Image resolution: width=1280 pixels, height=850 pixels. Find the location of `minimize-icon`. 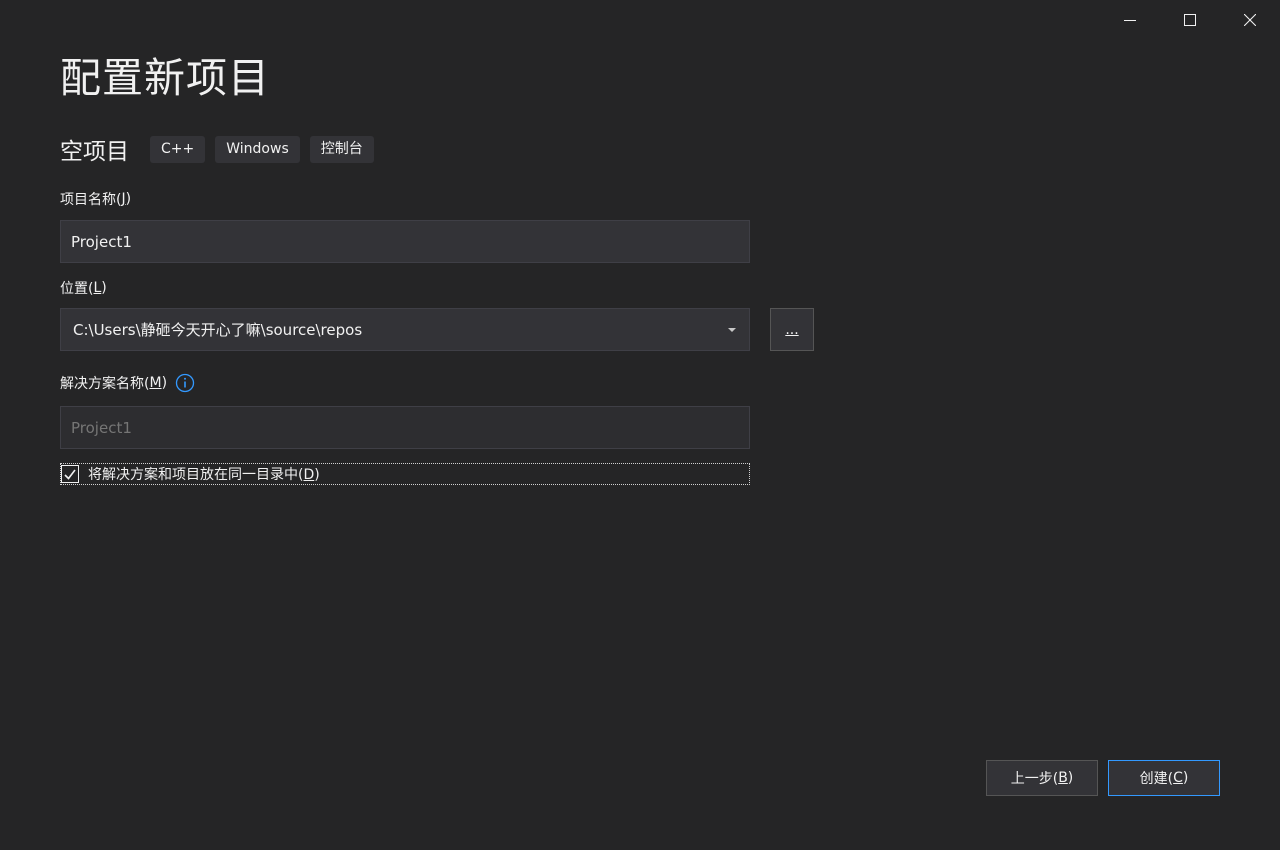

minimize-icon is located at coordinates (1130, 20).